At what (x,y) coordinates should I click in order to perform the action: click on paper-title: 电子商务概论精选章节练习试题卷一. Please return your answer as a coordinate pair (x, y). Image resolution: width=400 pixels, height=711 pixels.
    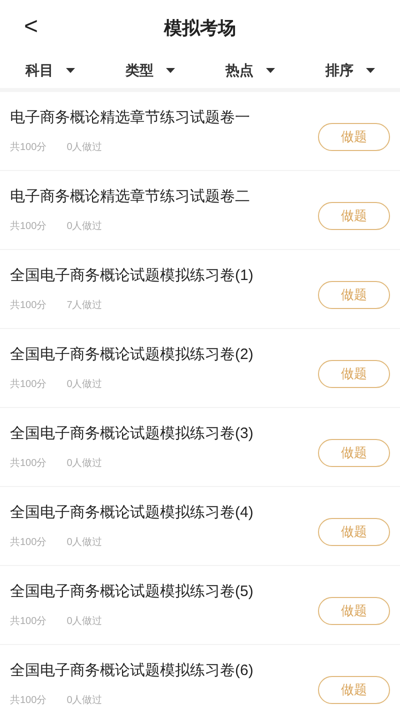
    Looking at the image, I should click on (130, 118).